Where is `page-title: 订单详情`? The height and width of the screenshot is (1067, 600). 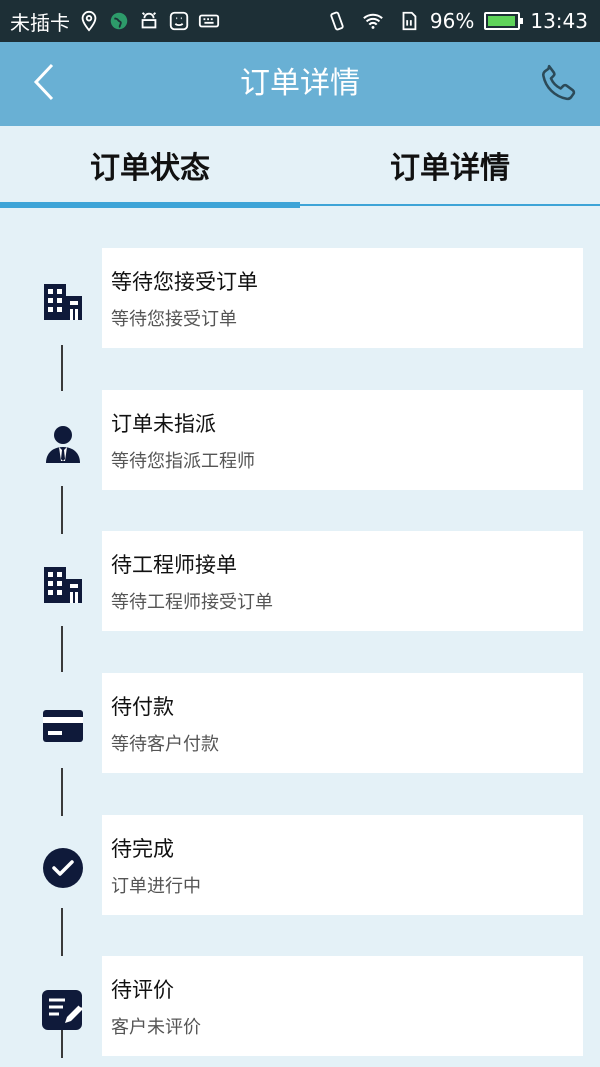 page-title: 订单详情 is located at coordinates (300, 83).